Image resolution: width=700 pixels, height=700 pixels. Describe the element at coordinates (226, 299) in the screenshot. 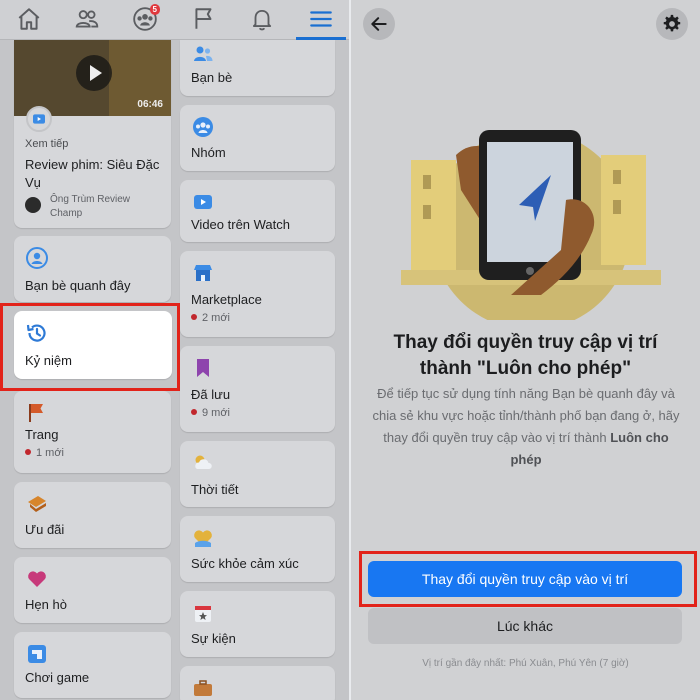

I see `menu-item-label: Marketplace` at that location.